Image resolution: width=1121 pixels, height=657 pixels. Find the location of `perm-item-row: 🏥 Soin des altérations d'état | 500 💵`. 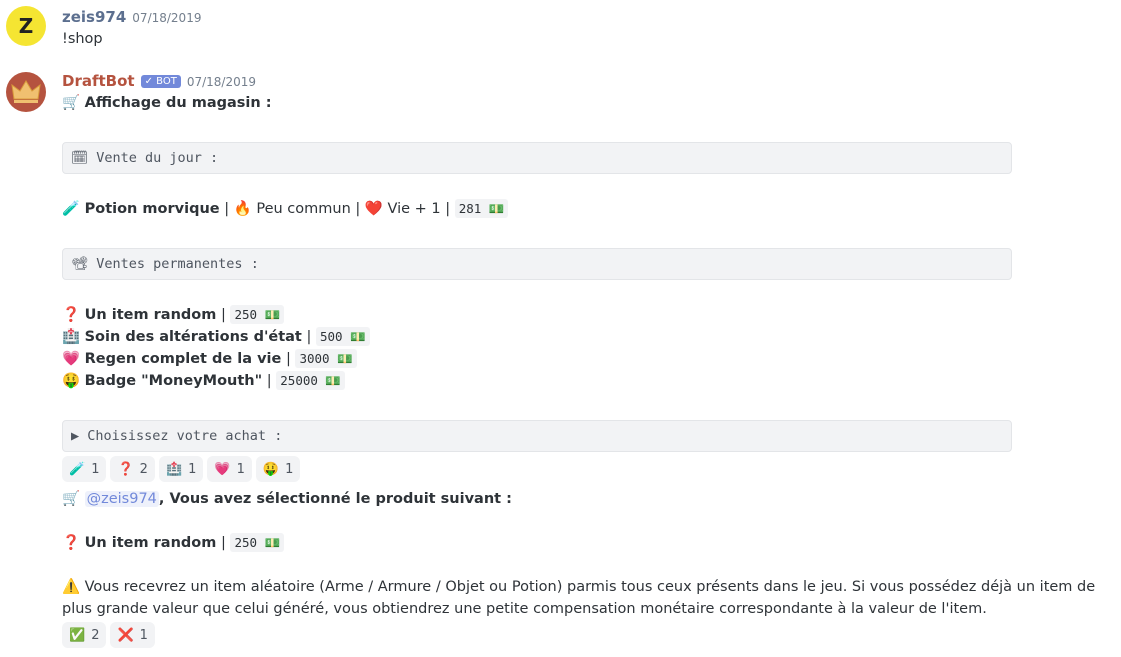

perm-item-row: 🏥 Soin des altérations d'état | 500 💵 is located at coordinates (216, 337).